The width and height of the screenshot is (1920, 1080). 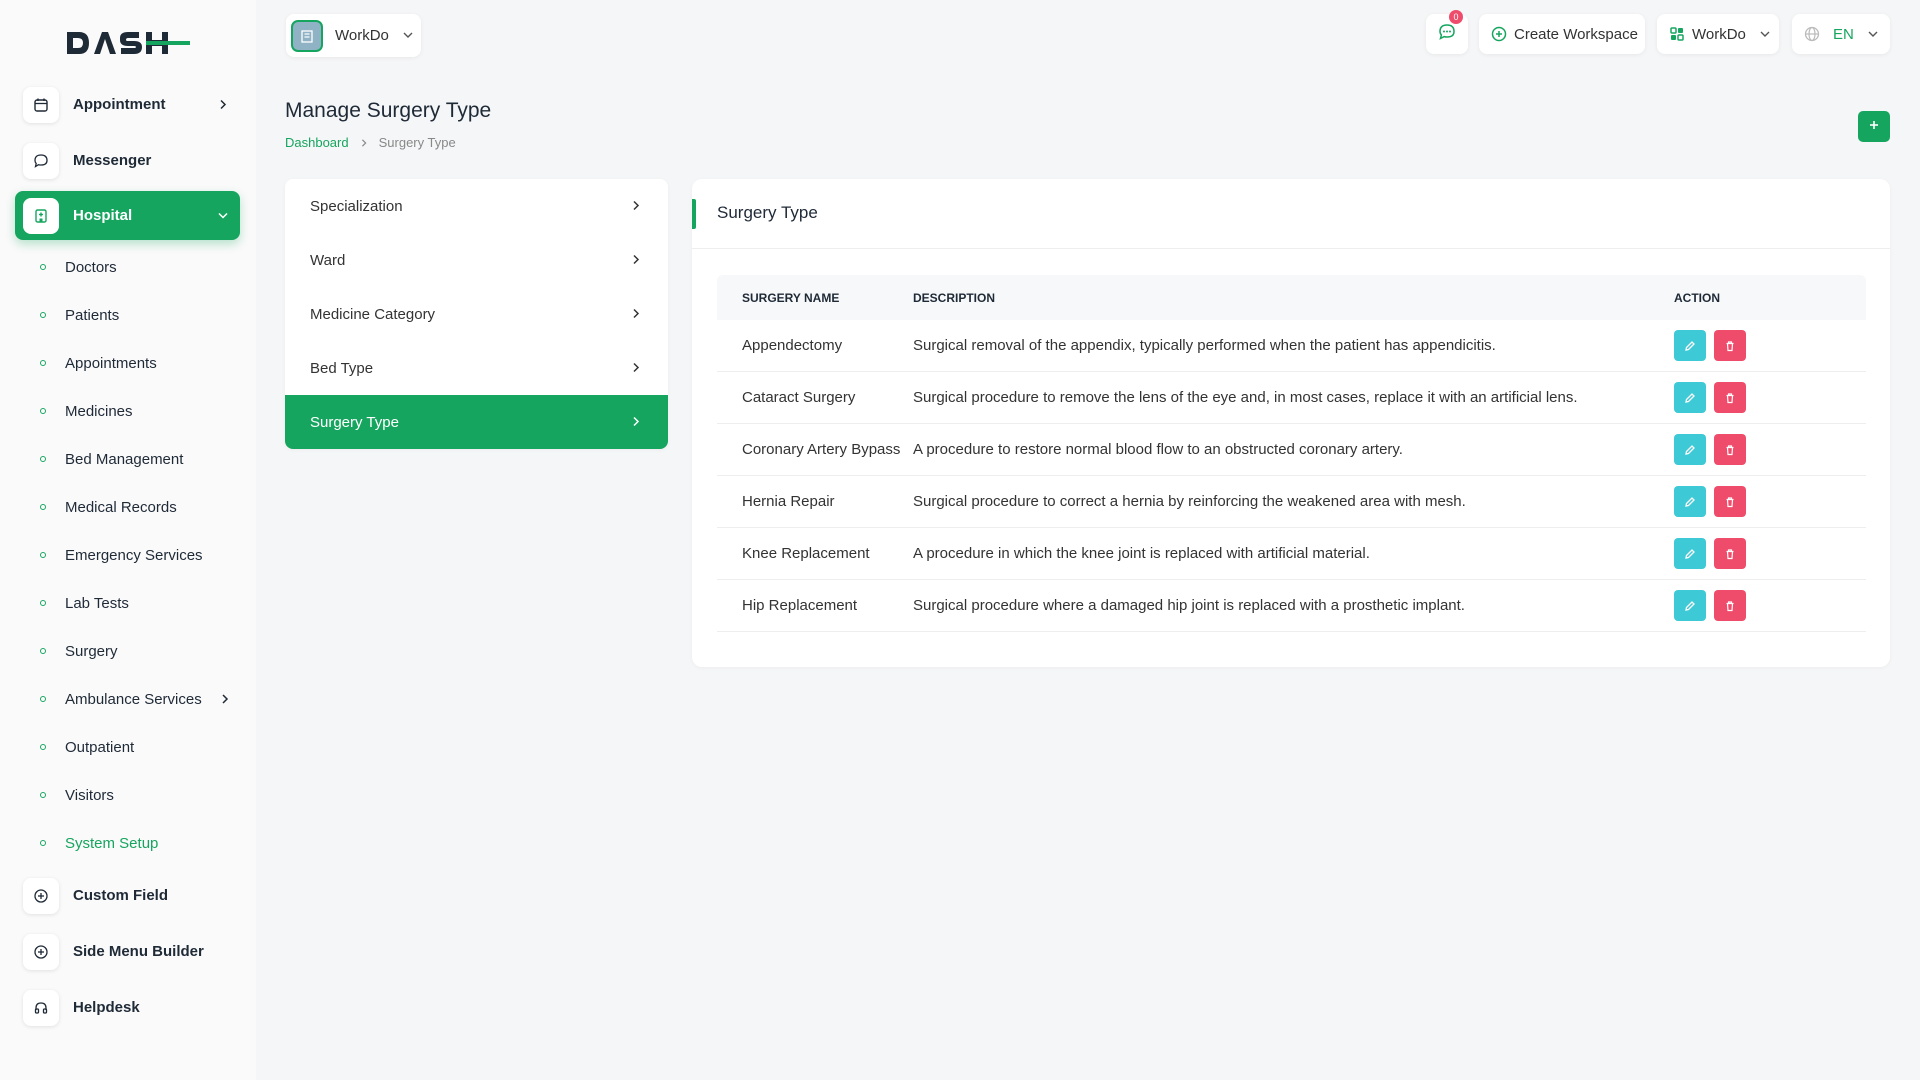 I want to click on plus-icon, so click(x=1874, y=127).